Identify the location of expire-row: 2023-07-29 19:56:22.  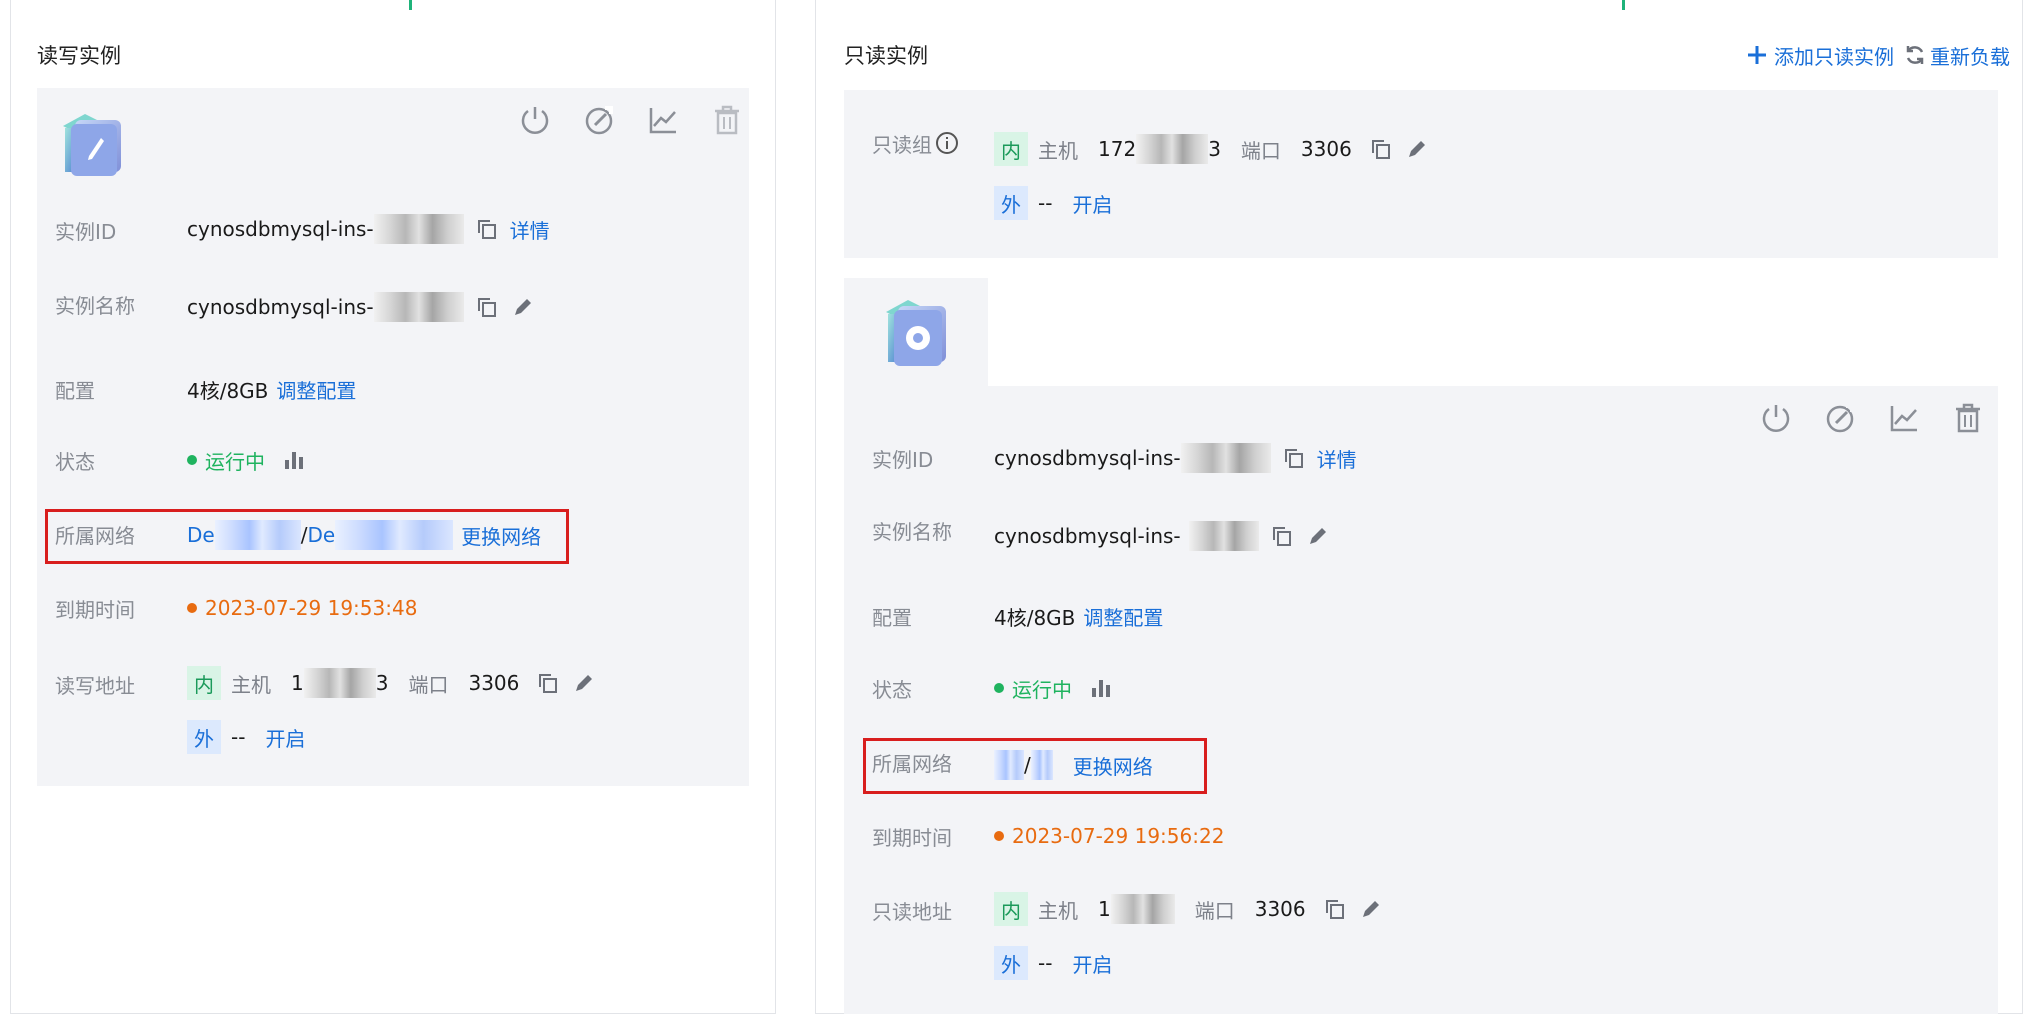
(1109, 836).